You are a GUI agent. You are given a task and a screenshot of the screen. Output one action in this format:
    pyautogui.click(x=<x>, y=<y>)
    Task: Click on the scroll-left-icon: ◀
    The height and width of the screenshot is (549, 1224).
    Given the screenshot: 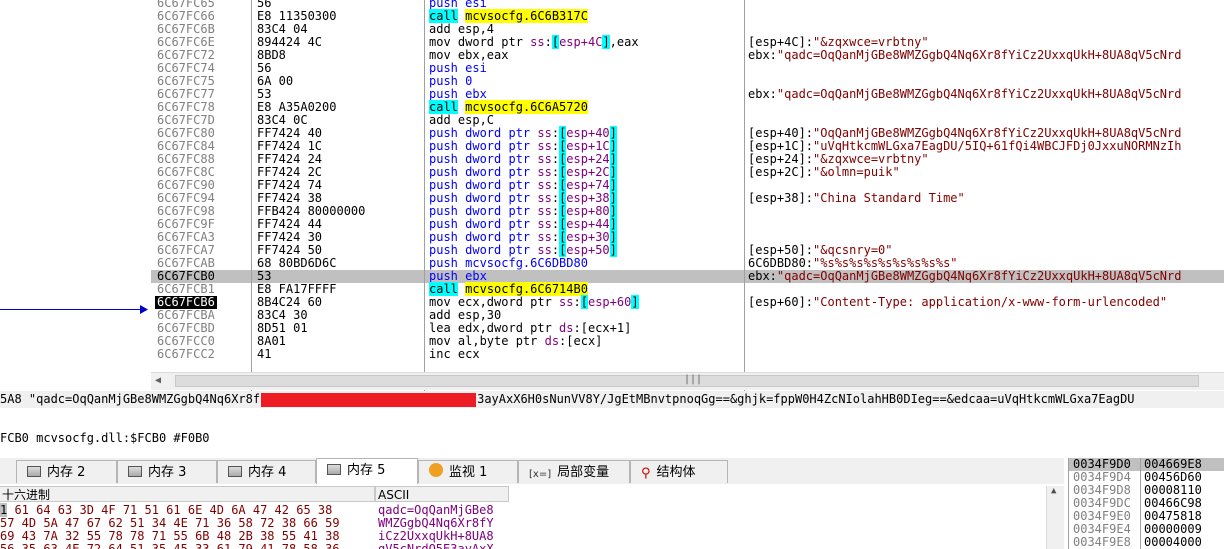 What is the action you would take?
    pyautogui.click(x=158, y=381)
    